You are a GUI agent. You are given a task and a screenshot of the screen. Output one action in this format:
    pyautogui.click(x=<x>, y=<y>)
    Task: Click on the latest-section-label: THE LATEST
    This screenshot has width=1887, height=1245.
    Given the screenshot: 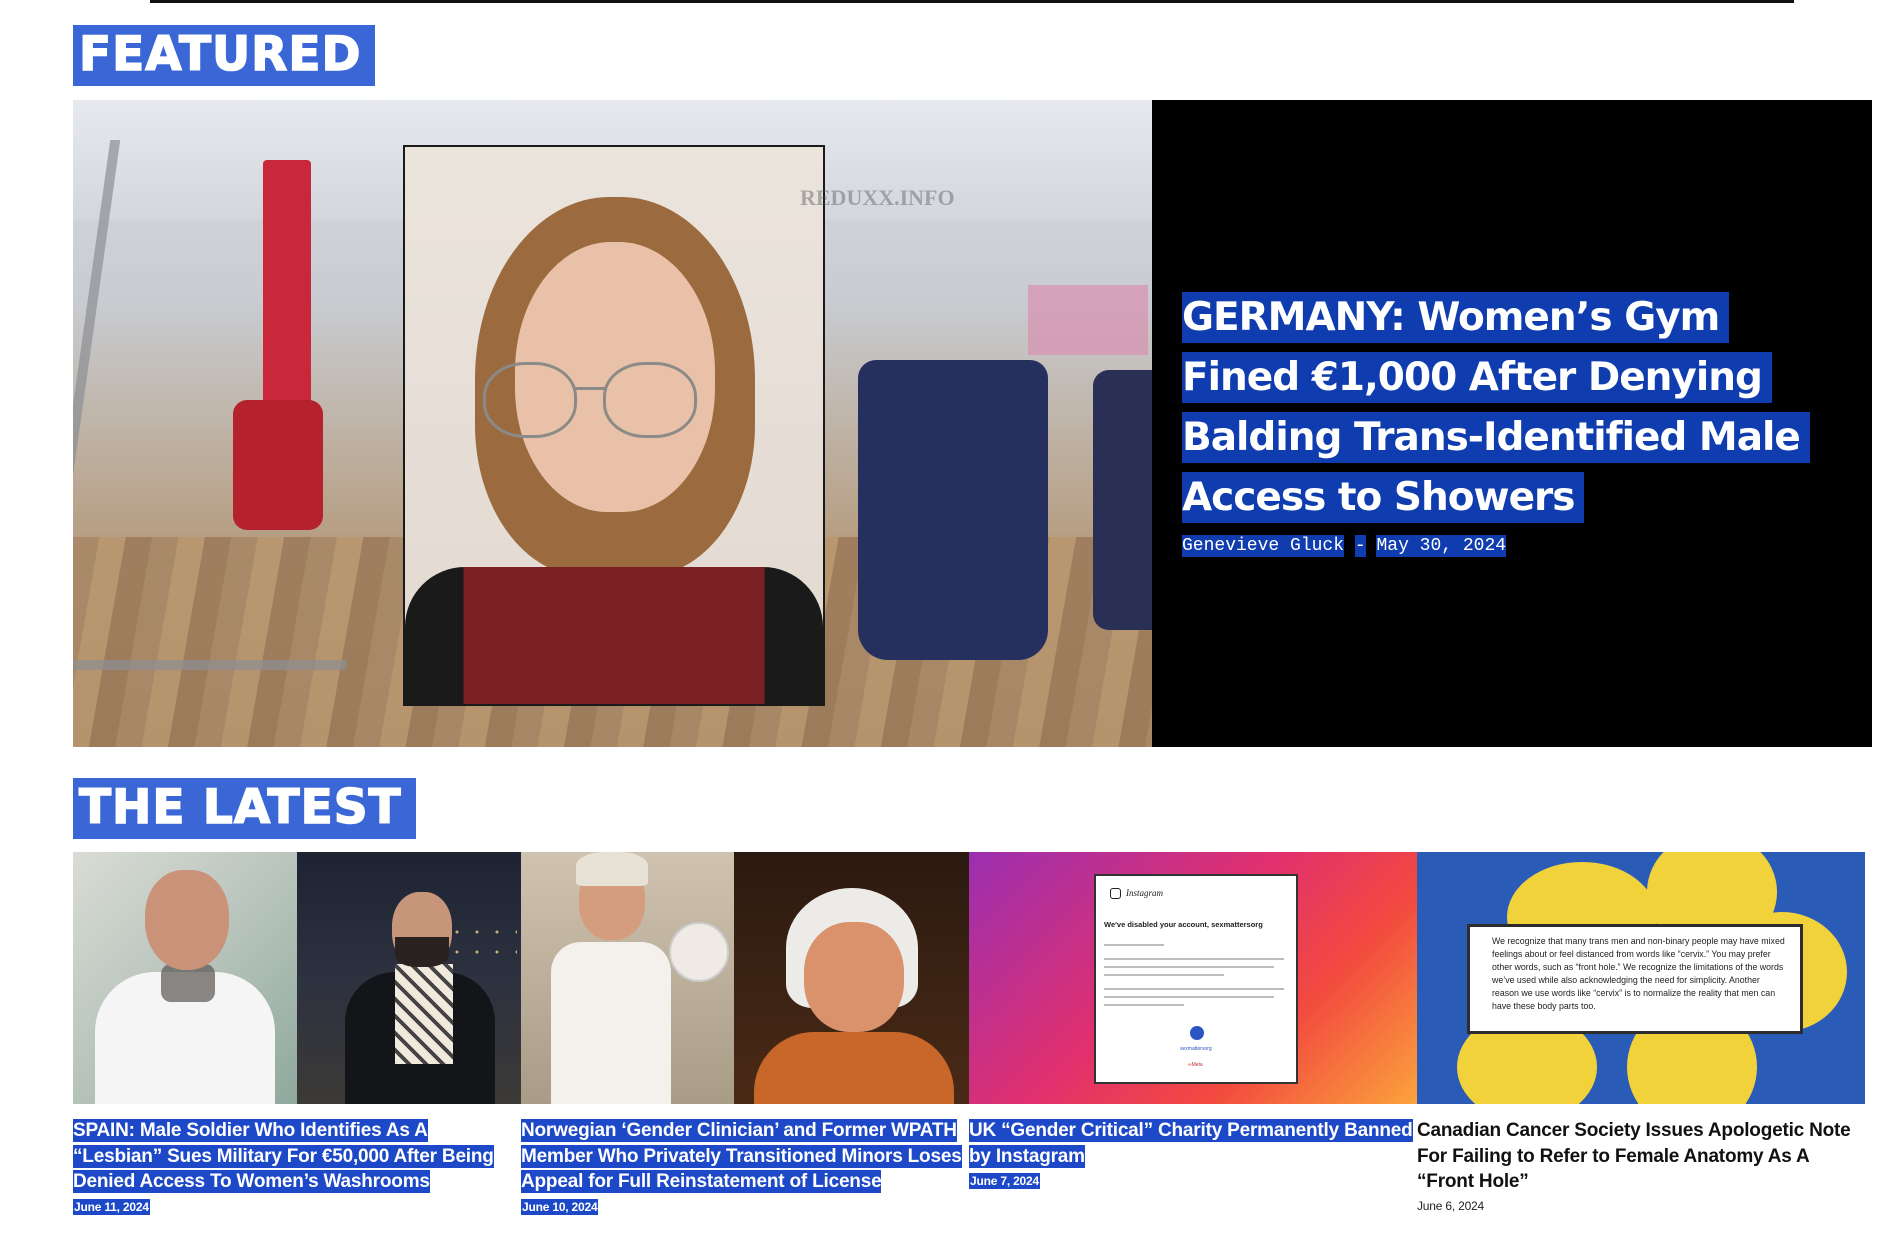 What is the action you would take?
    pyautogui.click(x=244, y=808)
    